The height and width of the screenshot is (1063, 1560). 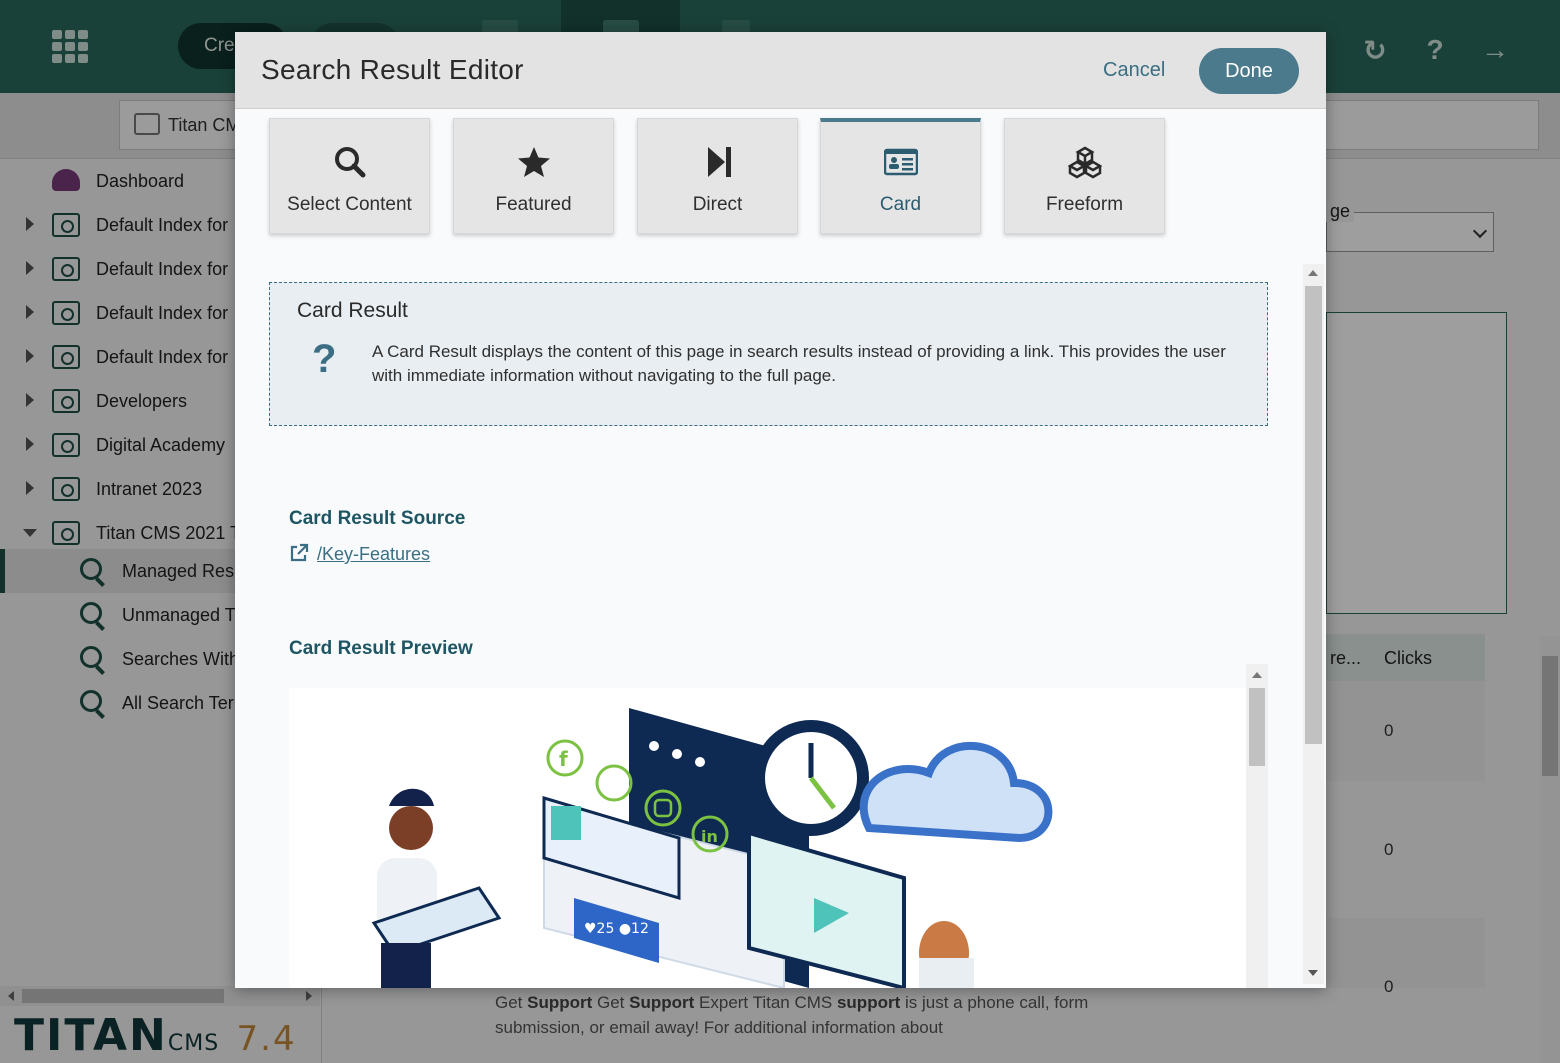 I want to click on mode-label: Direct, so click(x=717, y=204).